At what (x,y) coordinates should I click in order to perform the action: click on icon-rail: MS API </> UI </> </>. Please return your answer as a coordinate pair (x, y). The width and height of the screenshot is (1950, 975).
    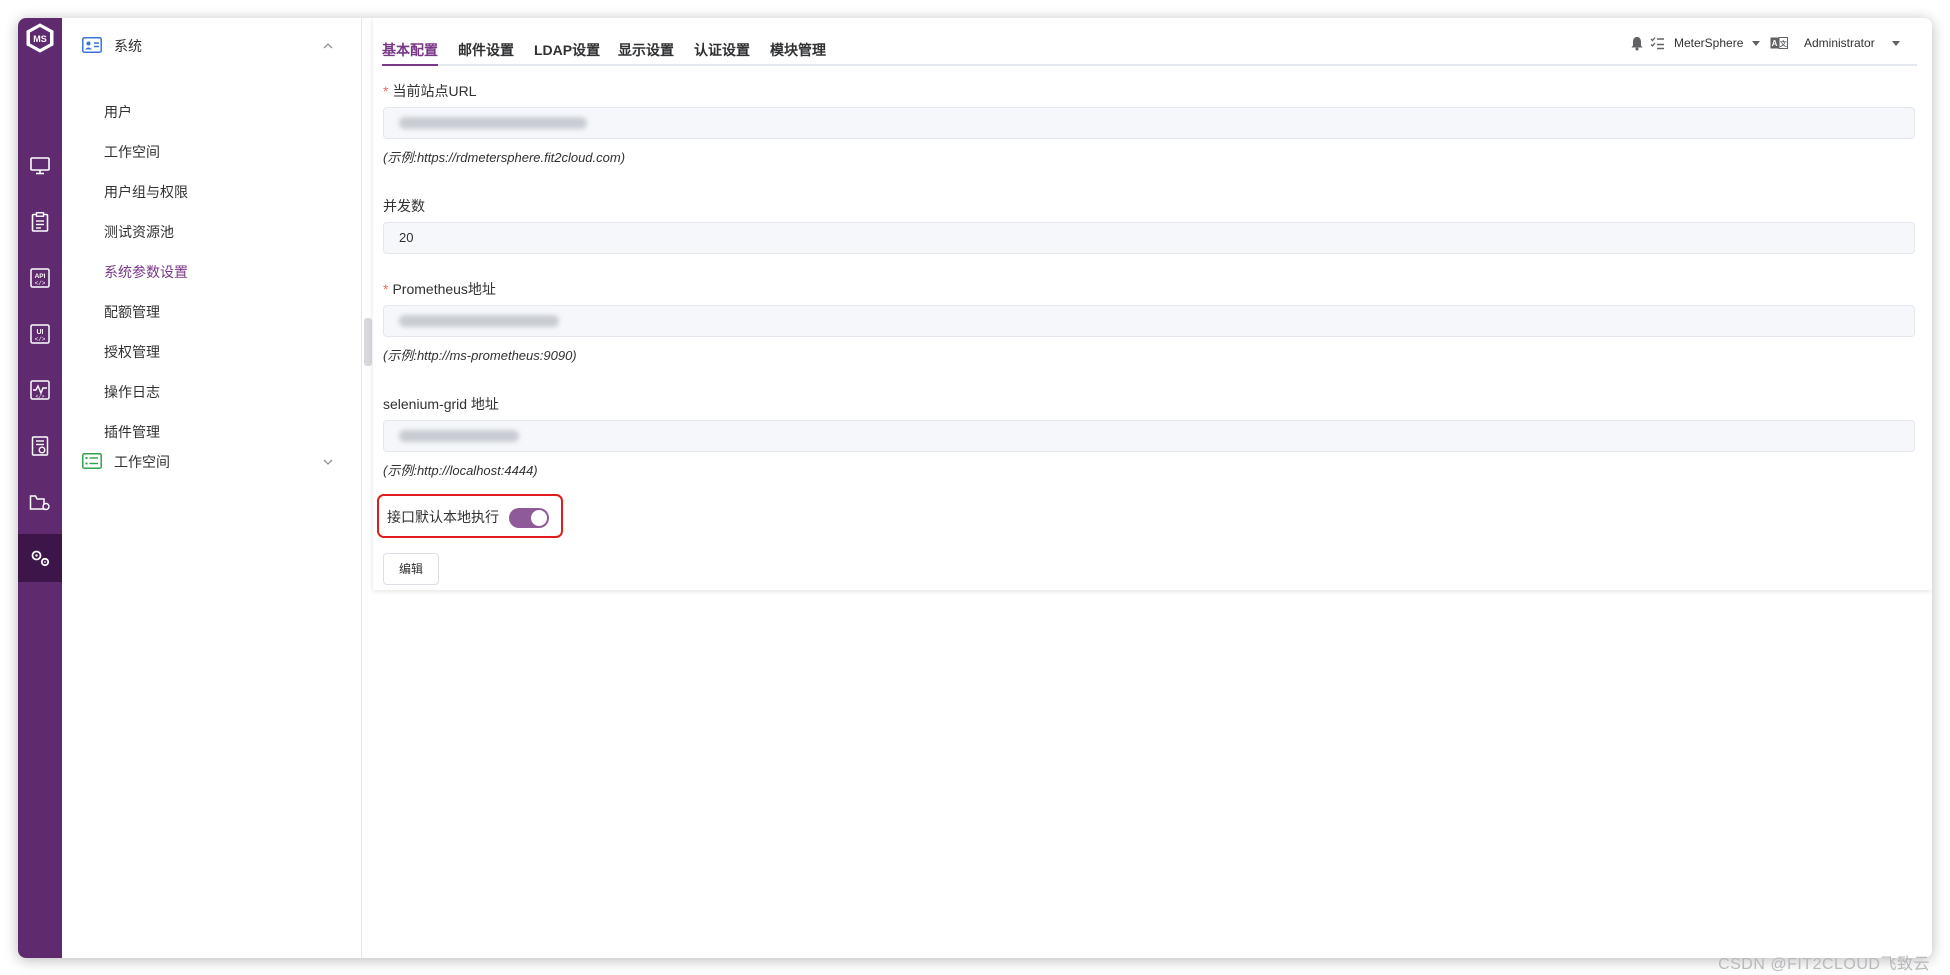
    Looking at the image, I should click on (40, 488).